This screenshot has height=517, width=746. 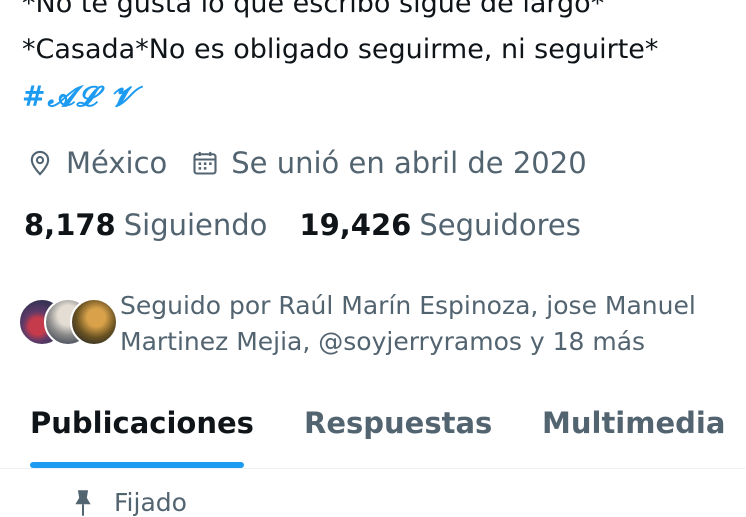 I want to click on followed-by-line: Martinez Mejia, @soyjerryramos y 18 más, so click(x=383, y=341).